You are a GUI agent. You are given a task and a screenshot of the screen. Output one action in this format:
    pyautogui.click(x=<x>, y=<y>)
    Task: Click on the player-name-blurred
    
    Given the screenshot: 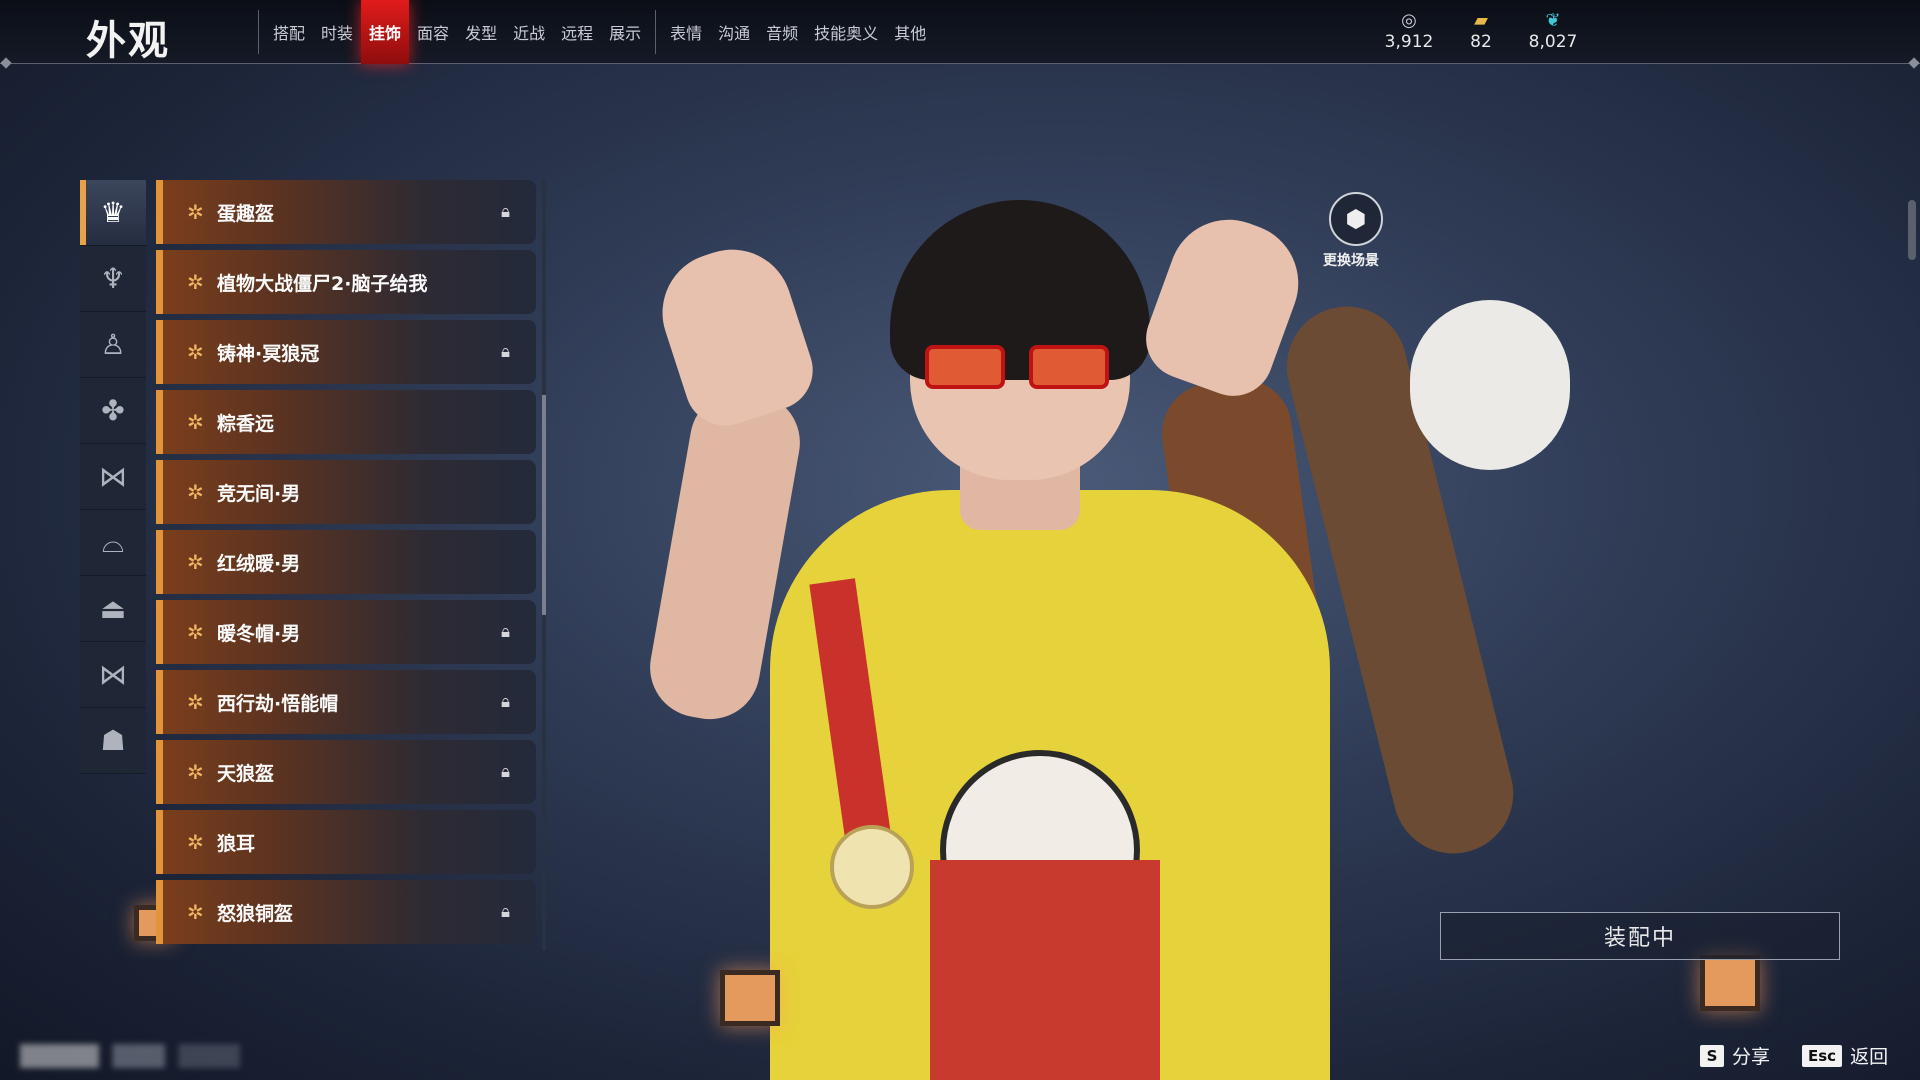 What is the action you would take?
    pyautogui.click(x=130, y=1056)
    